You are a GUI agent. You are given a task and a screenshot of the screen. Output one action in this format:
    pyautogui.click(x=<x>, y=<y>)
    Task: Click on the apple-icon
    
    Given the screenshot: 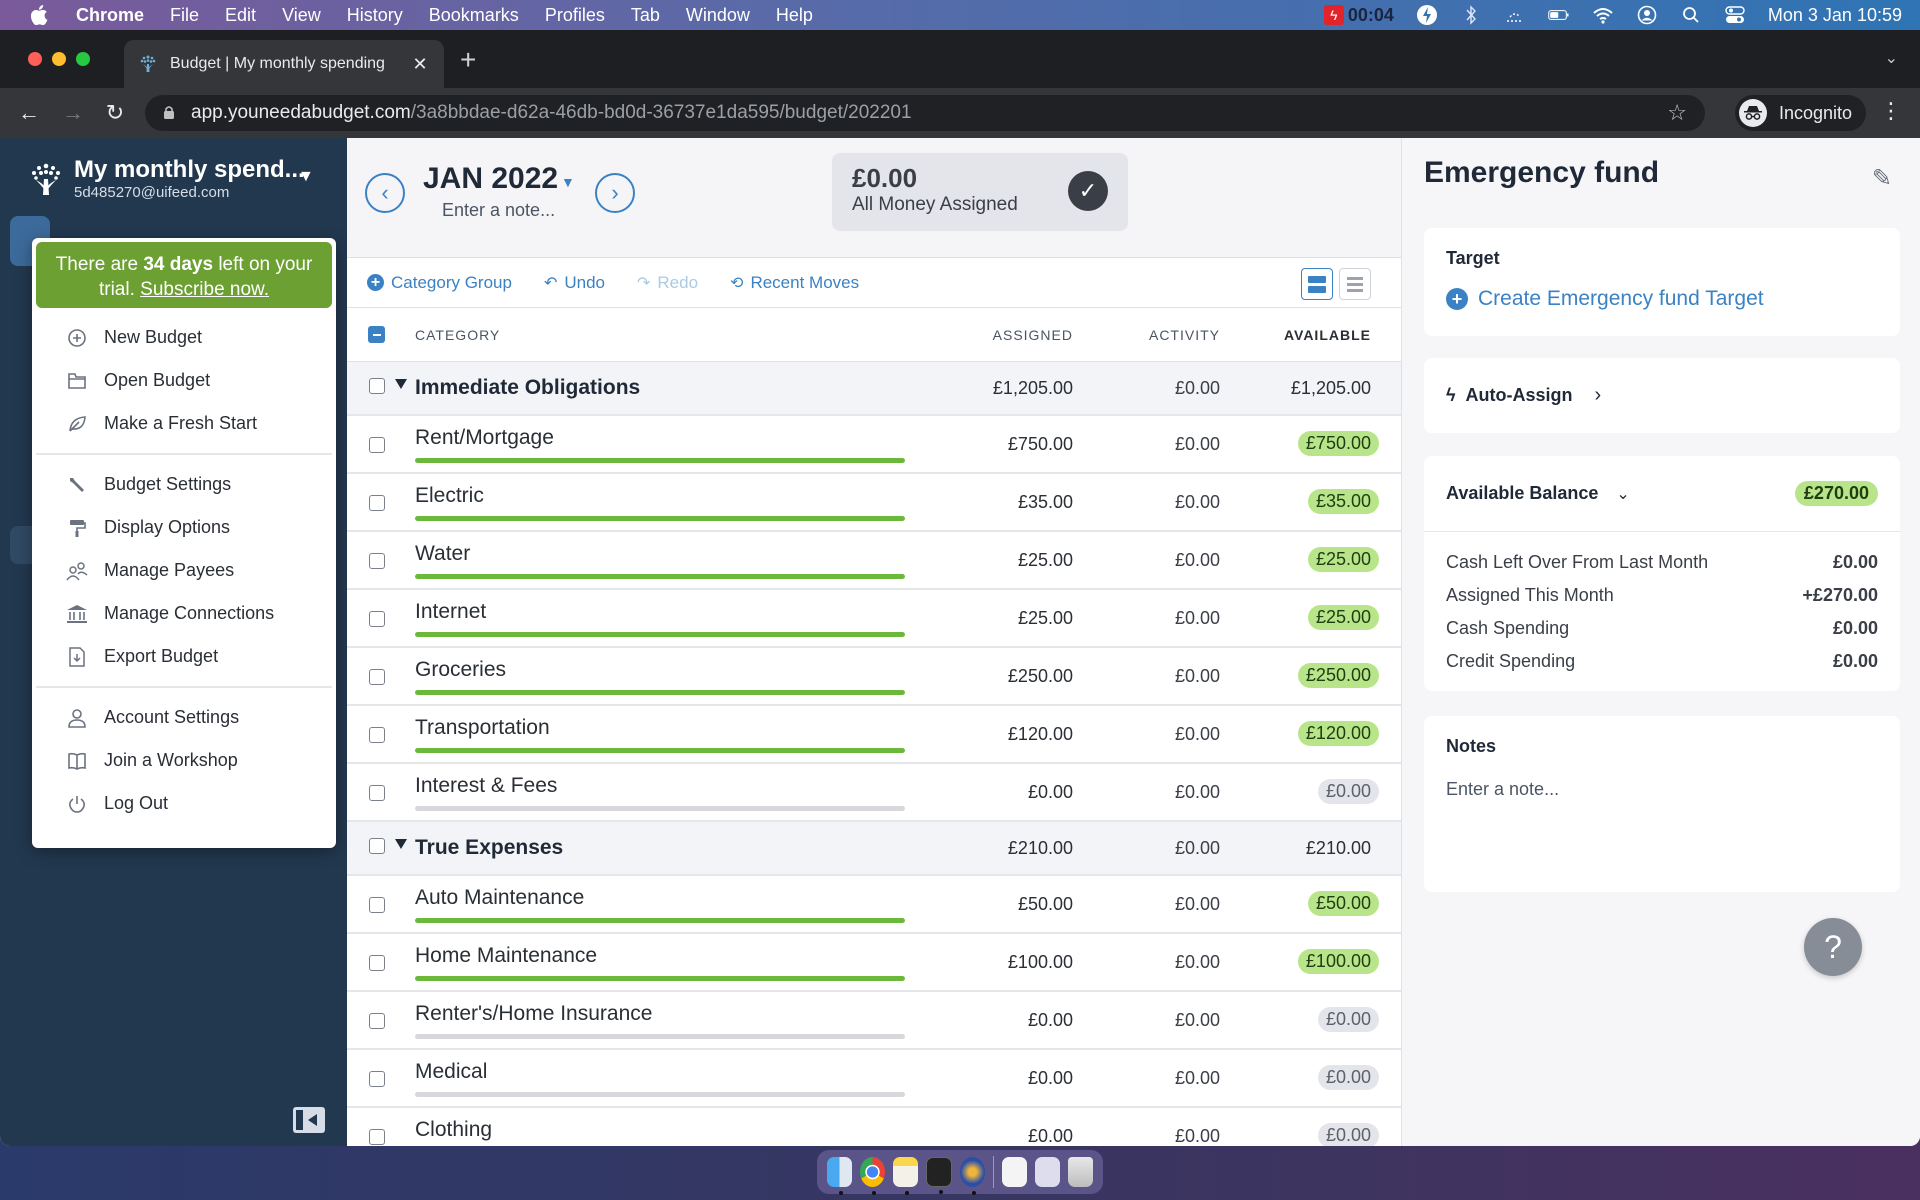 What is the action you would take?
    pyautogui.click(x=39, y=15)
    